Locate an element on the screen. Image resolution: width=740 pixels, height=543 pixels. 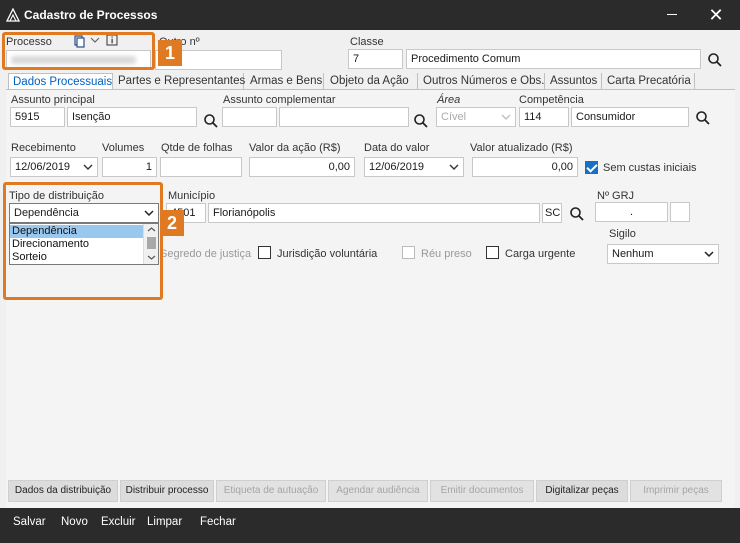
assunto-principal-label: Assunto principal is located at coordinates (53, 100).